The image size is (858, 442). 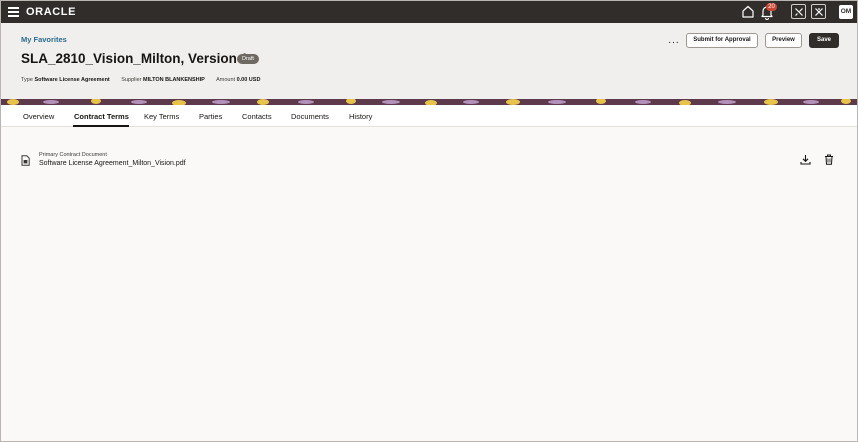 I want to click on global-header: ORACLE 20 OM, so click(x=429, y=12).